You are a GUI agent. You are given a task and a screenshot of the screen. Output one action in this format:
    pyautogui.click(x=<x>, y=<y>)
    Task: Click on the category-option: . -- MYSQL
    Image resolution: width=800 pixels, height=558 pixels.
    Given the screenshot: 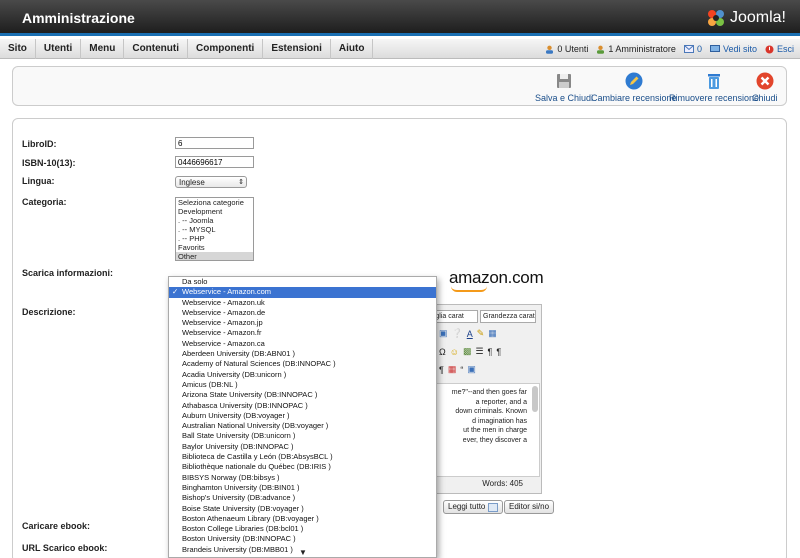 What is the action you would take?
    pyautogui.click(x=214, y=229)
    